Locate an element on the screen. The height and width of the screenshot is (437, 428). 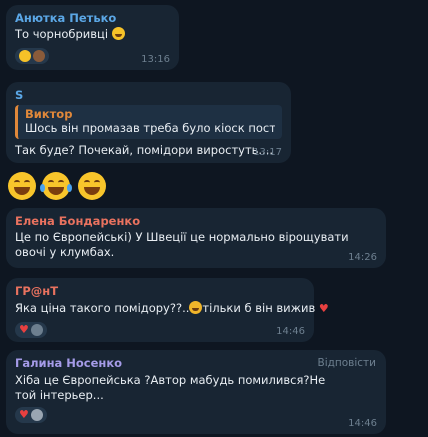
message-time: 14:26 is located at coordinates (362, 257).